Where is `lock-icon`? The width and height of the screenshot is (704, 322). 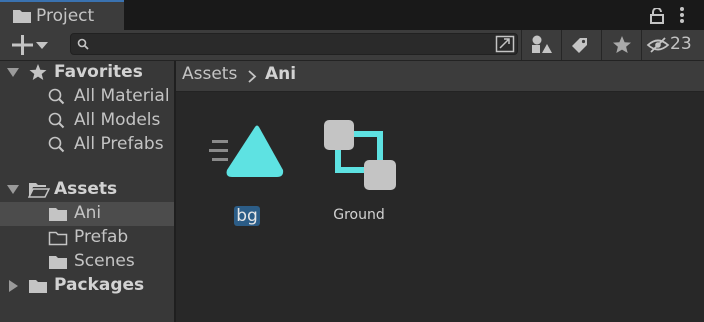
lock-icon is located at coordinates (657, 16).